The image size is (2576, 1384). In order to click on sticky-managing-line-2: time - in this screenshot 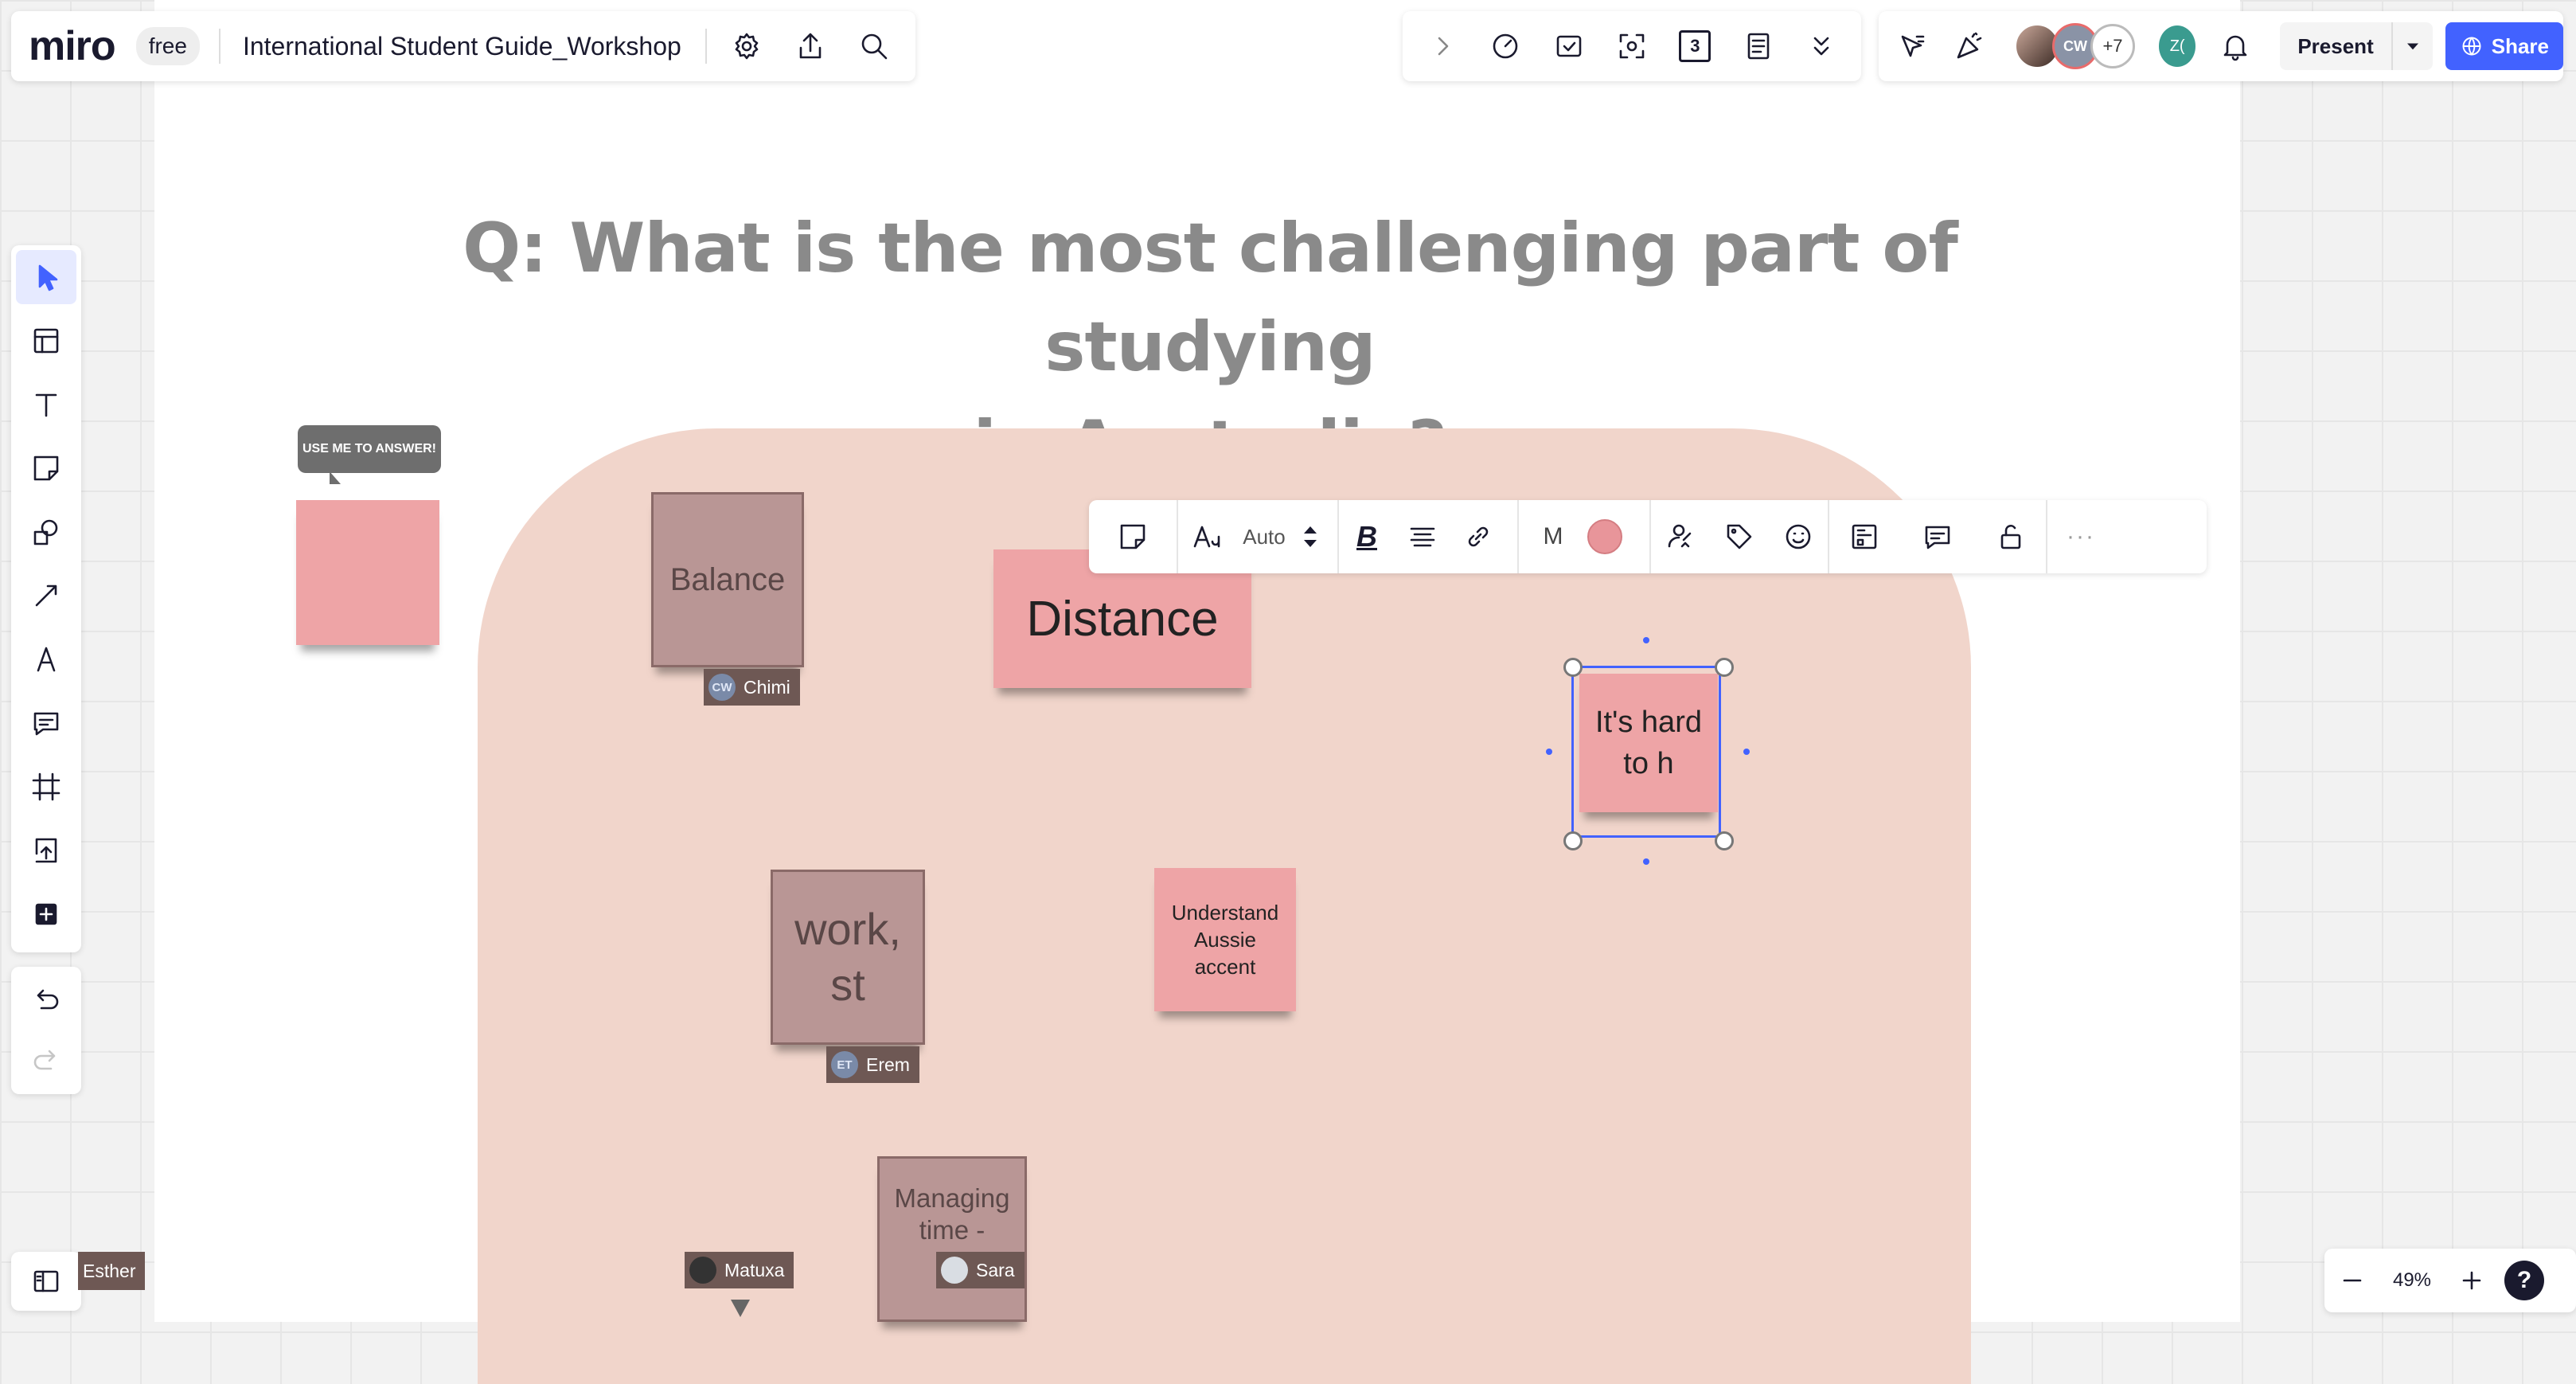, I will do `click(952, 1230)`.